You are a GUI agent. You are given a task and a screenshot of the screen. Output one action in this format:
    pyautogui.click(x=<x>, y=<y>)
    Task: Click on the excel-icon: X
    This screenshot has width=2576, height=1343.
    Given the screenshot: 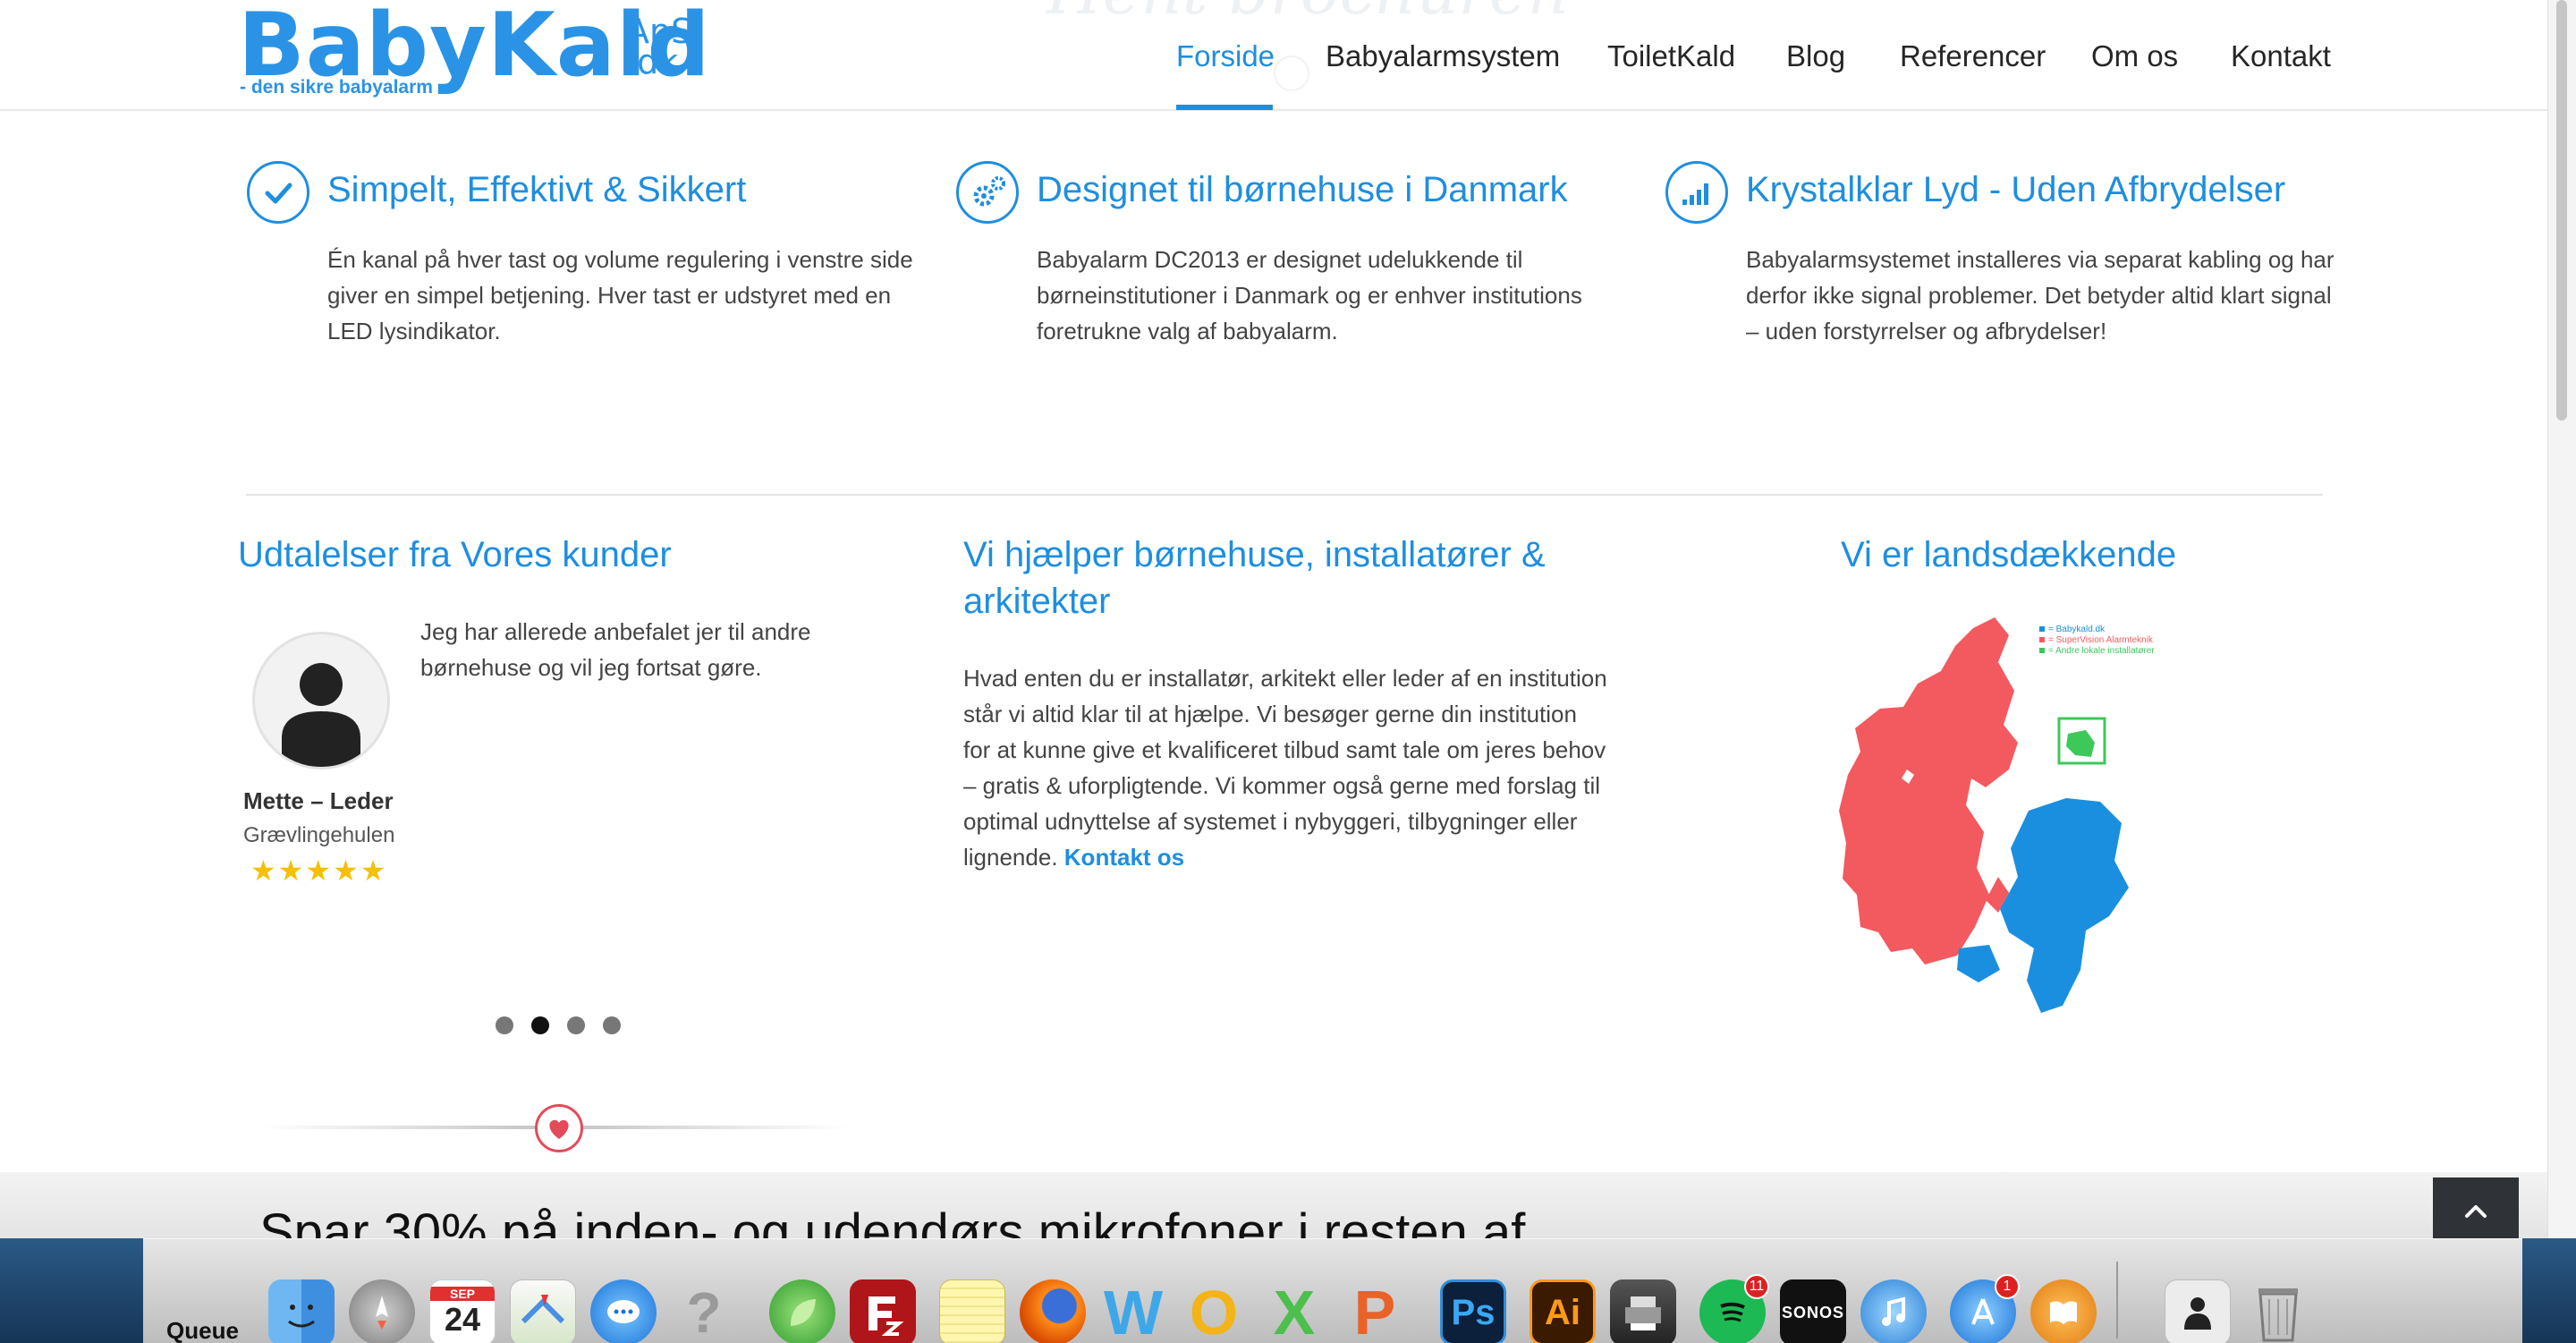 What is the action you would take?
    pyautogui.click(x=1294, y=1311)
    